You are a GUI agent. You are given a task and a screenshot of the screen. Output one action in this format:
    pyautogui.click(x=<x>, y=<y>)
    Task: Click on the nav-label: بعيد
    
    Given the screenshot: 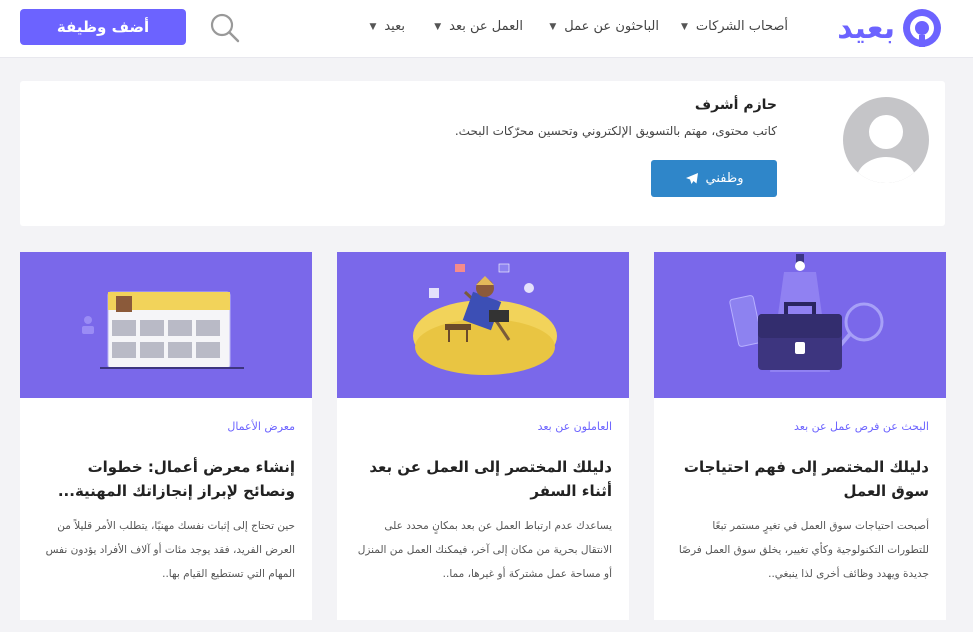 What is the action you would take?
    pyautogui.click(x=394, y=26)
    